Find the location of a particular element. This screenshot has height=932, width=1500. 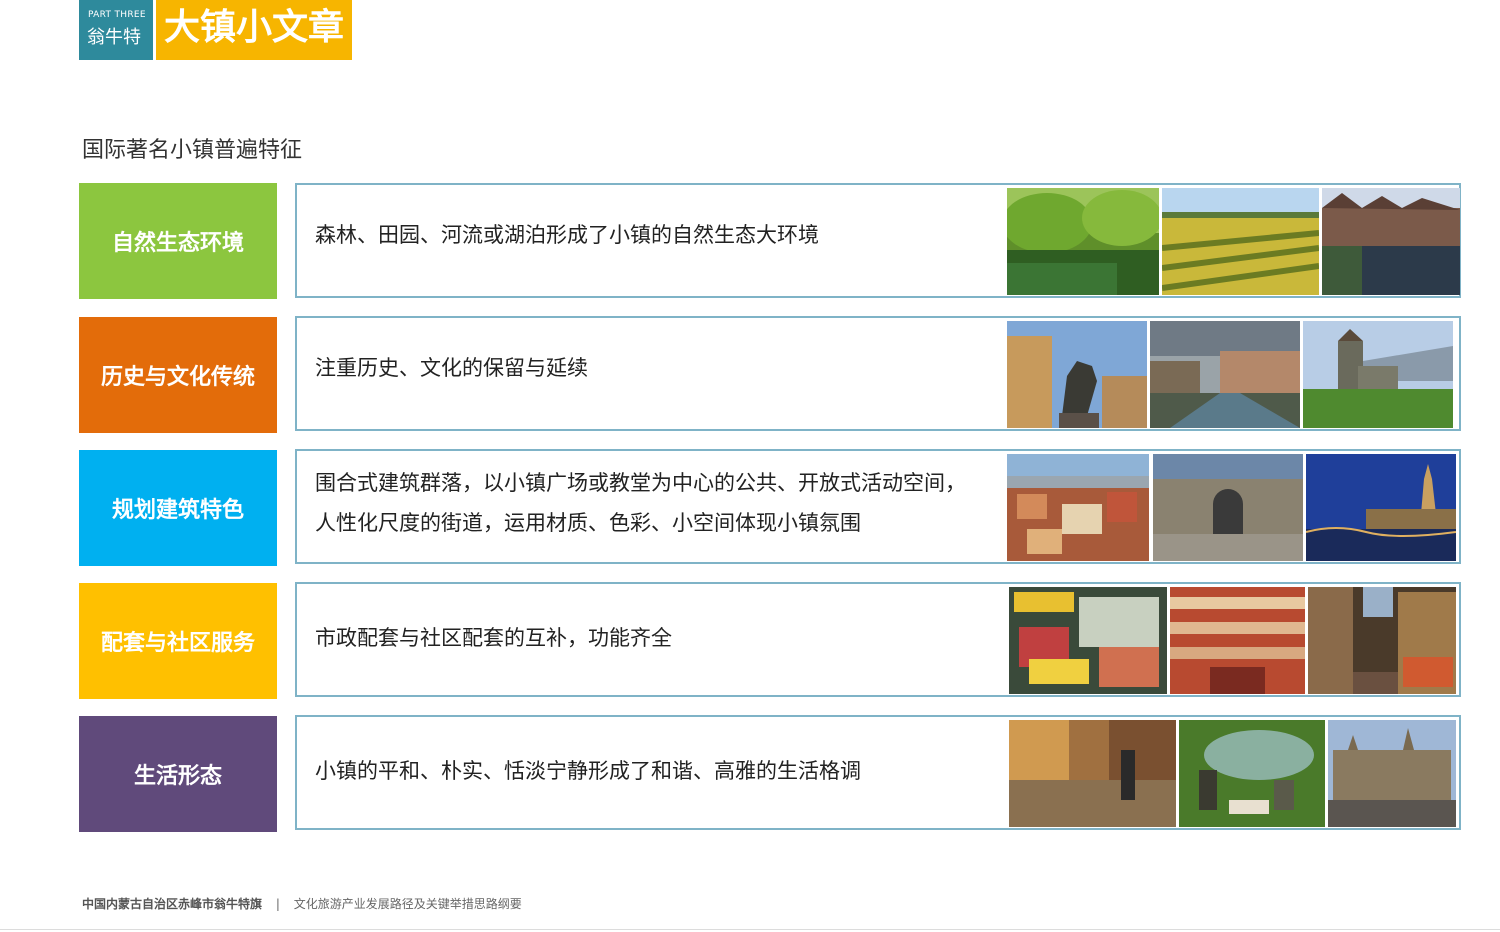

footer: 中国内蒙古自治区赤峰市翁牛特旗 | 文化旅游产业发展路径及关键举措思路纲要 is located at coordinates (302, 903).